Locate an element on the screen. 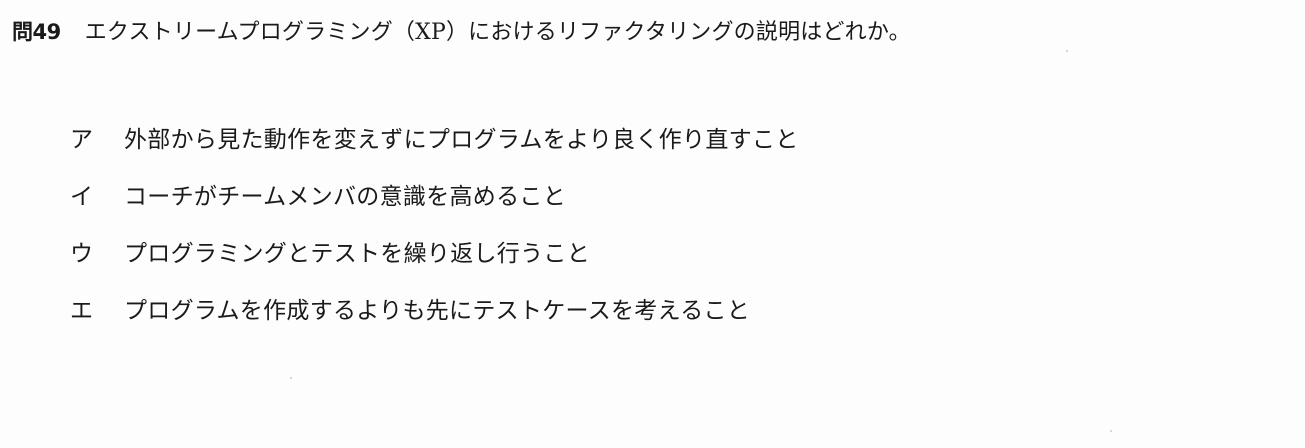  choice-text: プログラムを作成するよりも先にテストケースを考えること is located at coordinates (437, 311).